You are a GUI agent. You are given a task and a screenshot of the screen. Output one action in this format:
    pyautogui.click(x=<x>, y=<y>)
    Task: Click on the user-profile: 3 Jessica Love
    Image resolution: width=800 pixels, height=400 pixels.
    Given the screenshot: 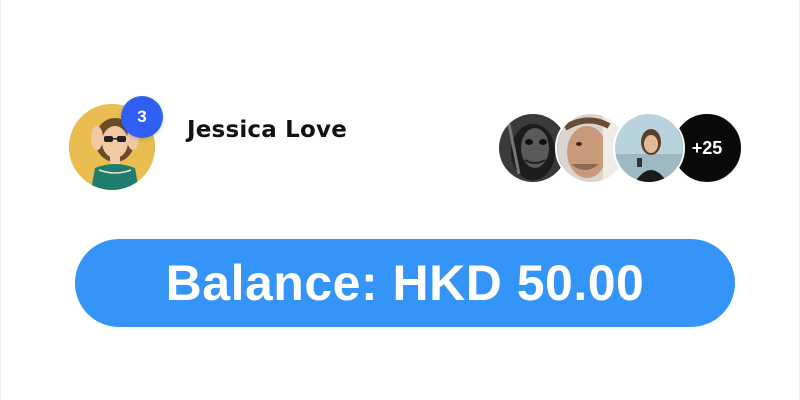 What is the action you would take?
    pyautogui.click(x=208, y=143)
    